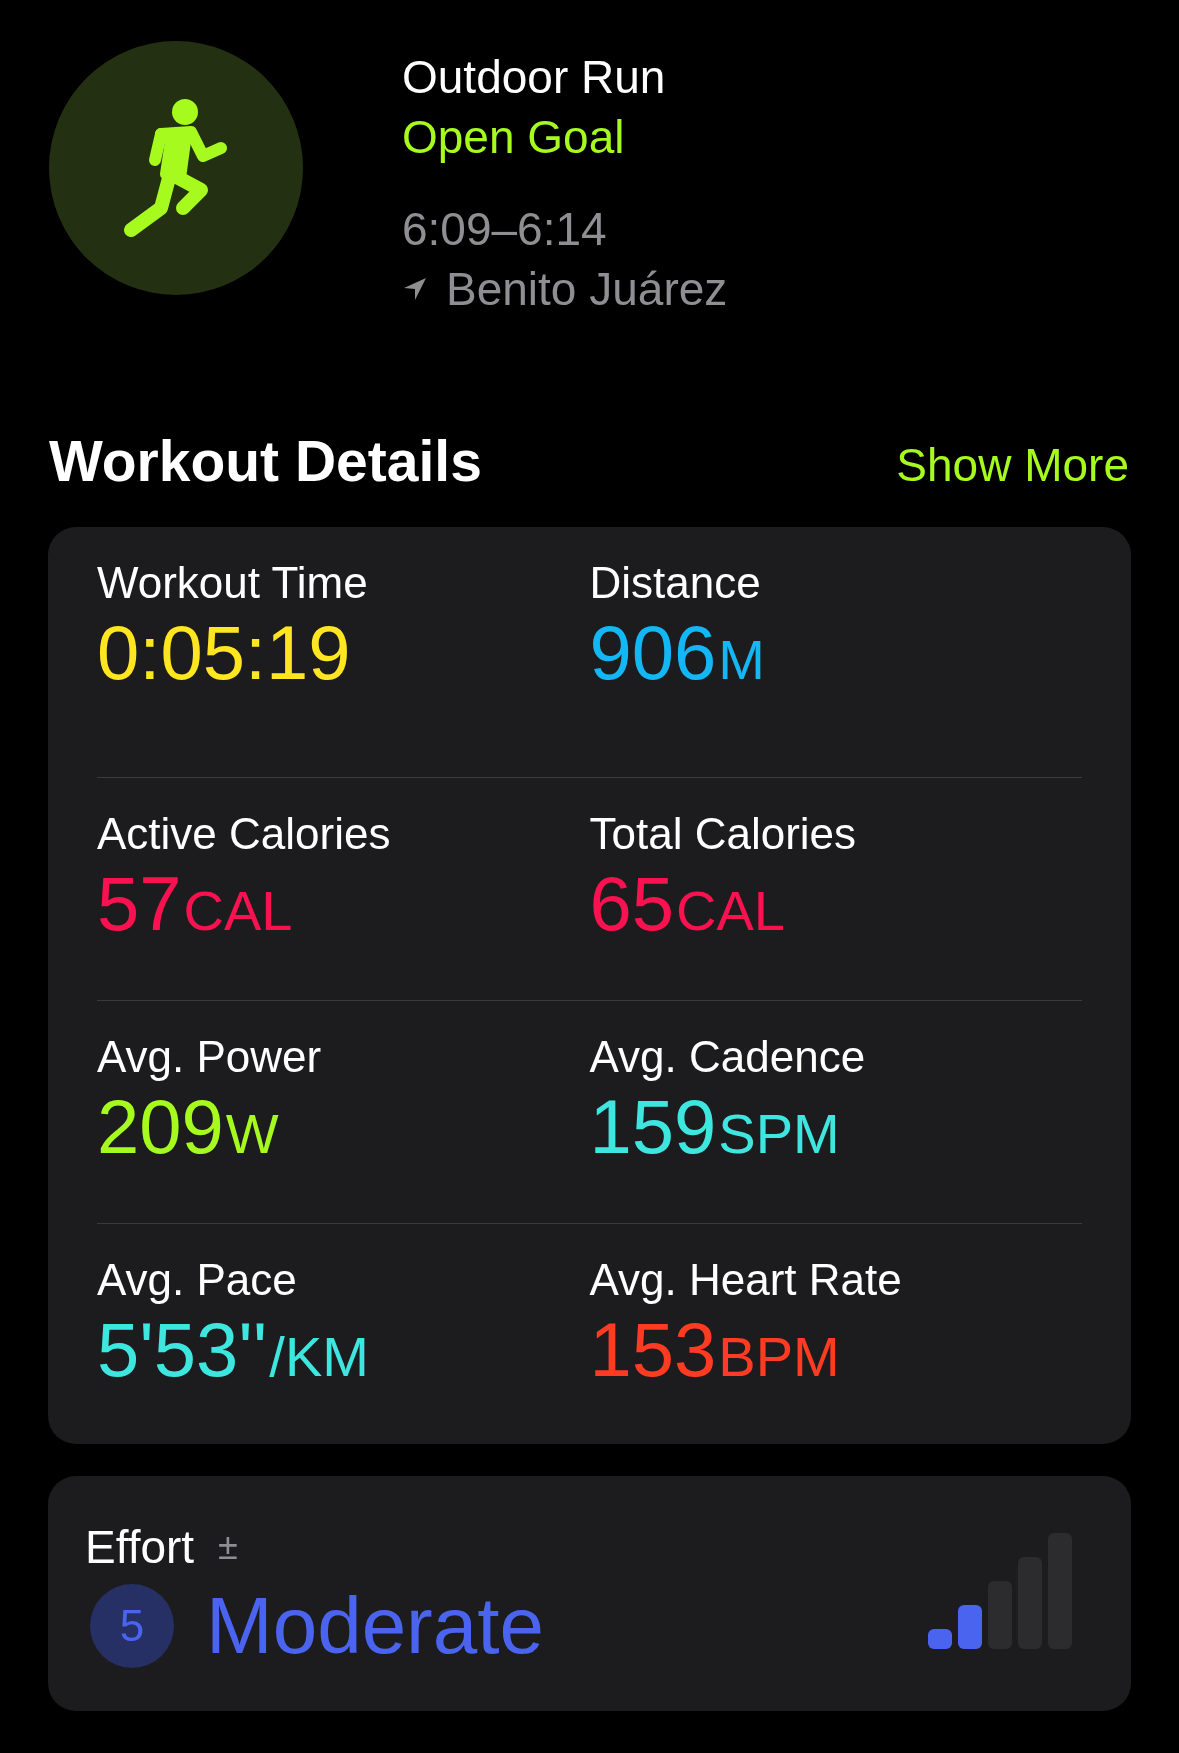 The image size is (1179, 1753). Describe the element at coordinates (160, 1127) in the screenshot. I see `metric-value: 209` at that location.